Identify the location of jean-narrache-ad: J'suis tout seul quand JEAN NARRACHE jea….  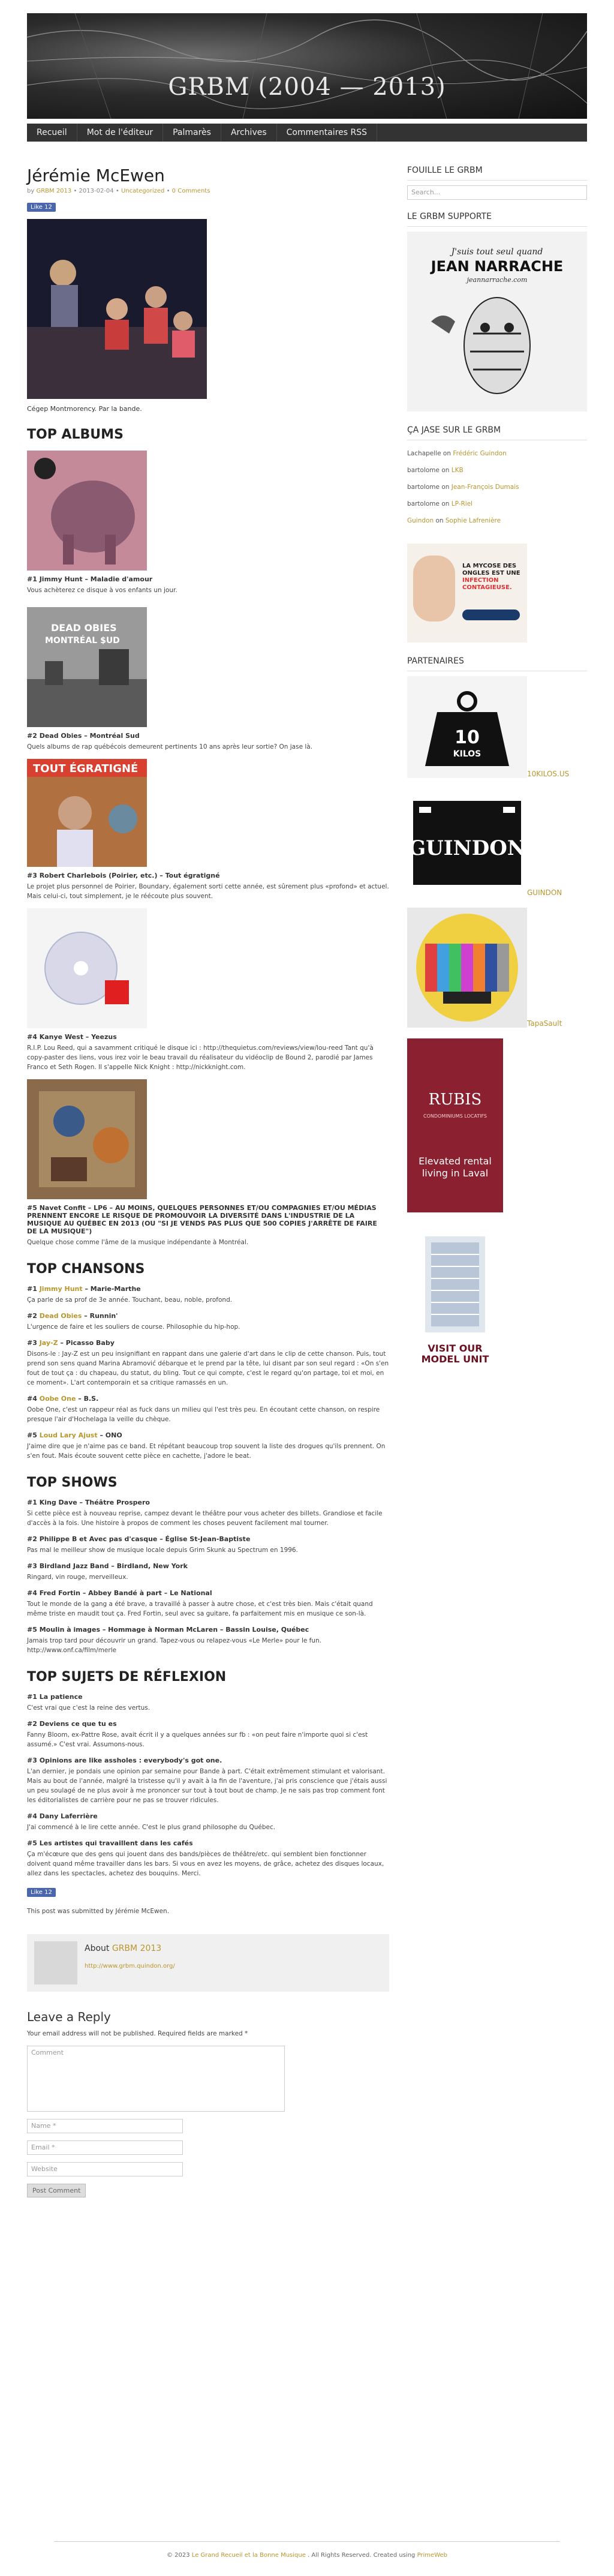
(497, 322).